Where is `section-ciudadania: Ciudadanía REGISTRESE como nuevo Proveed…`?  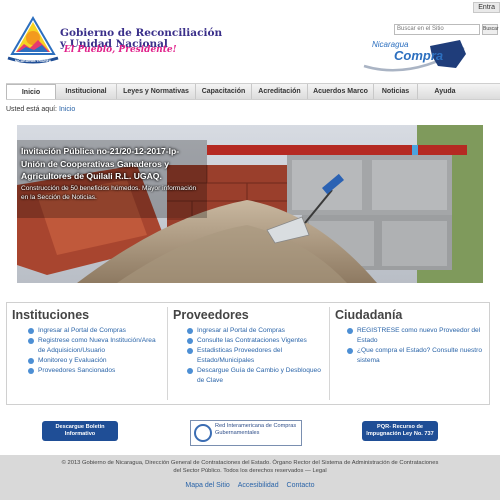
section-ciudadania: Ciudadanía REGISTRESE como nuevo Proveed… is located at coordinates (411, 353).